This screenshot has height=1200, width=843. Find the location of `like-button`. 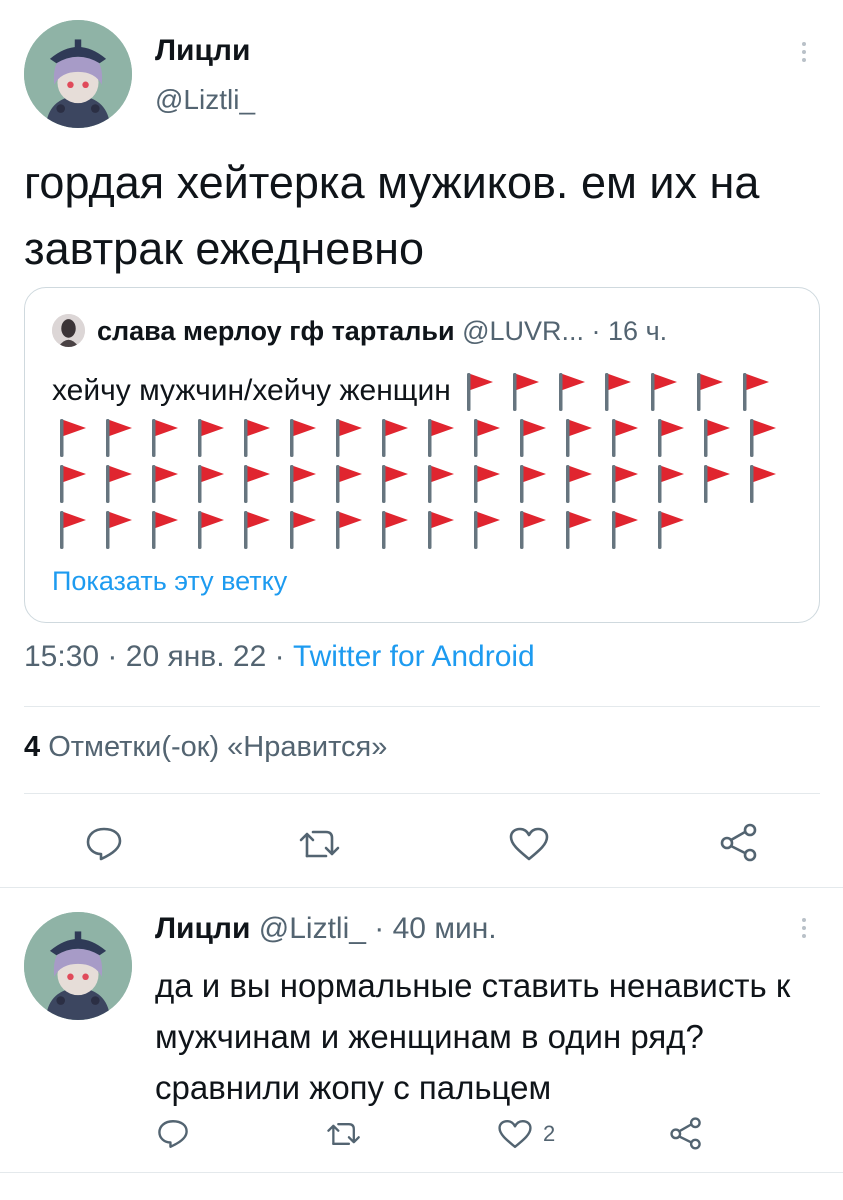

like-button is located at coordinates (529, 844).